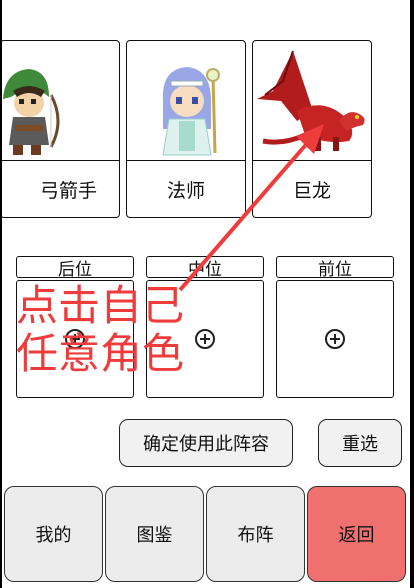 Image resolution: width=414 pixels, height=588 pixels. I want to click on reset-button: 重选, so click(360, 443).